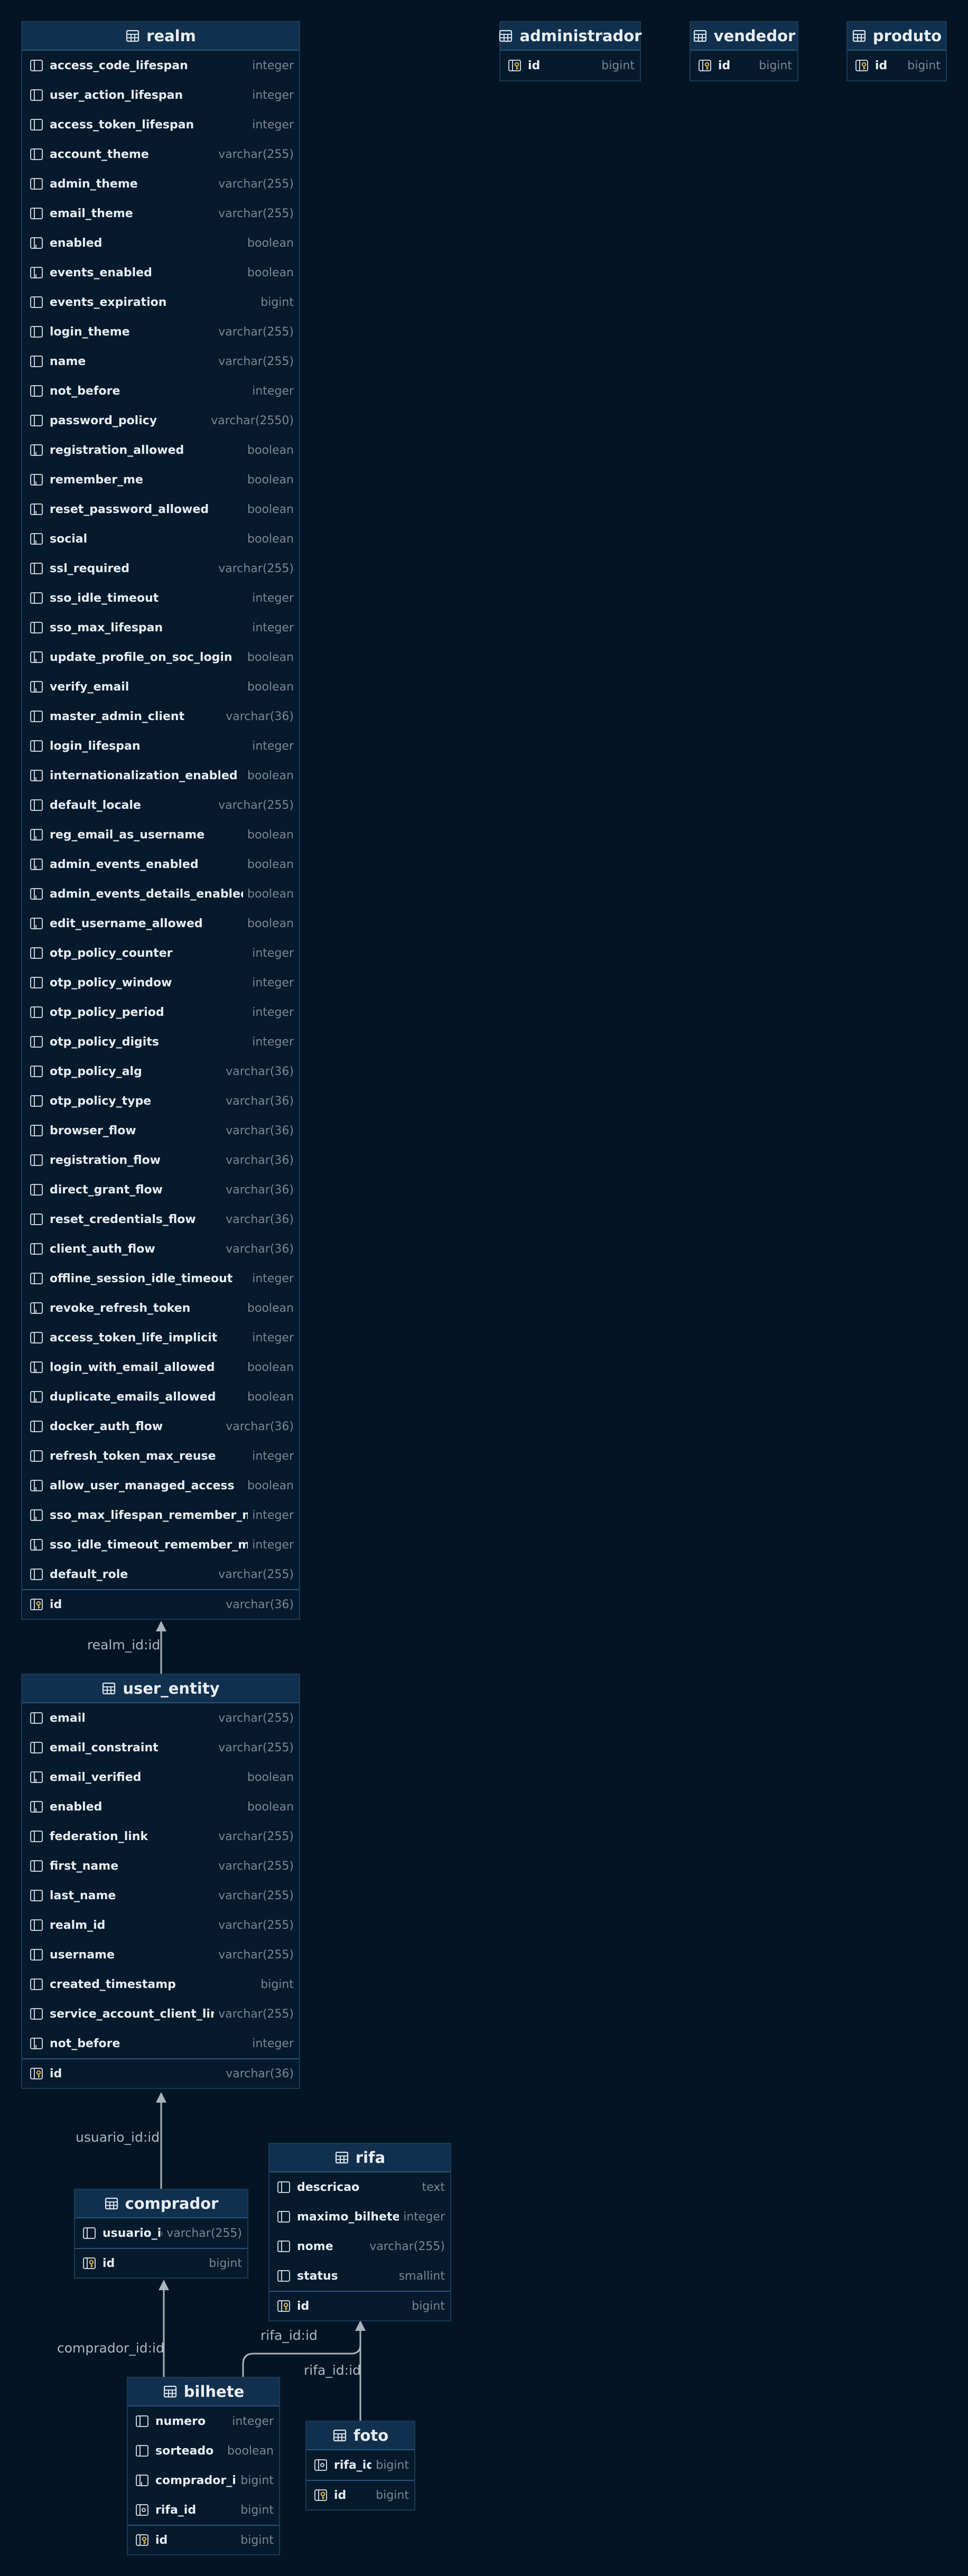 Image resolution: width=968 pixels, height=2576 pixels. I want to click on column-row: email varchar(255), so click(160, 1718).